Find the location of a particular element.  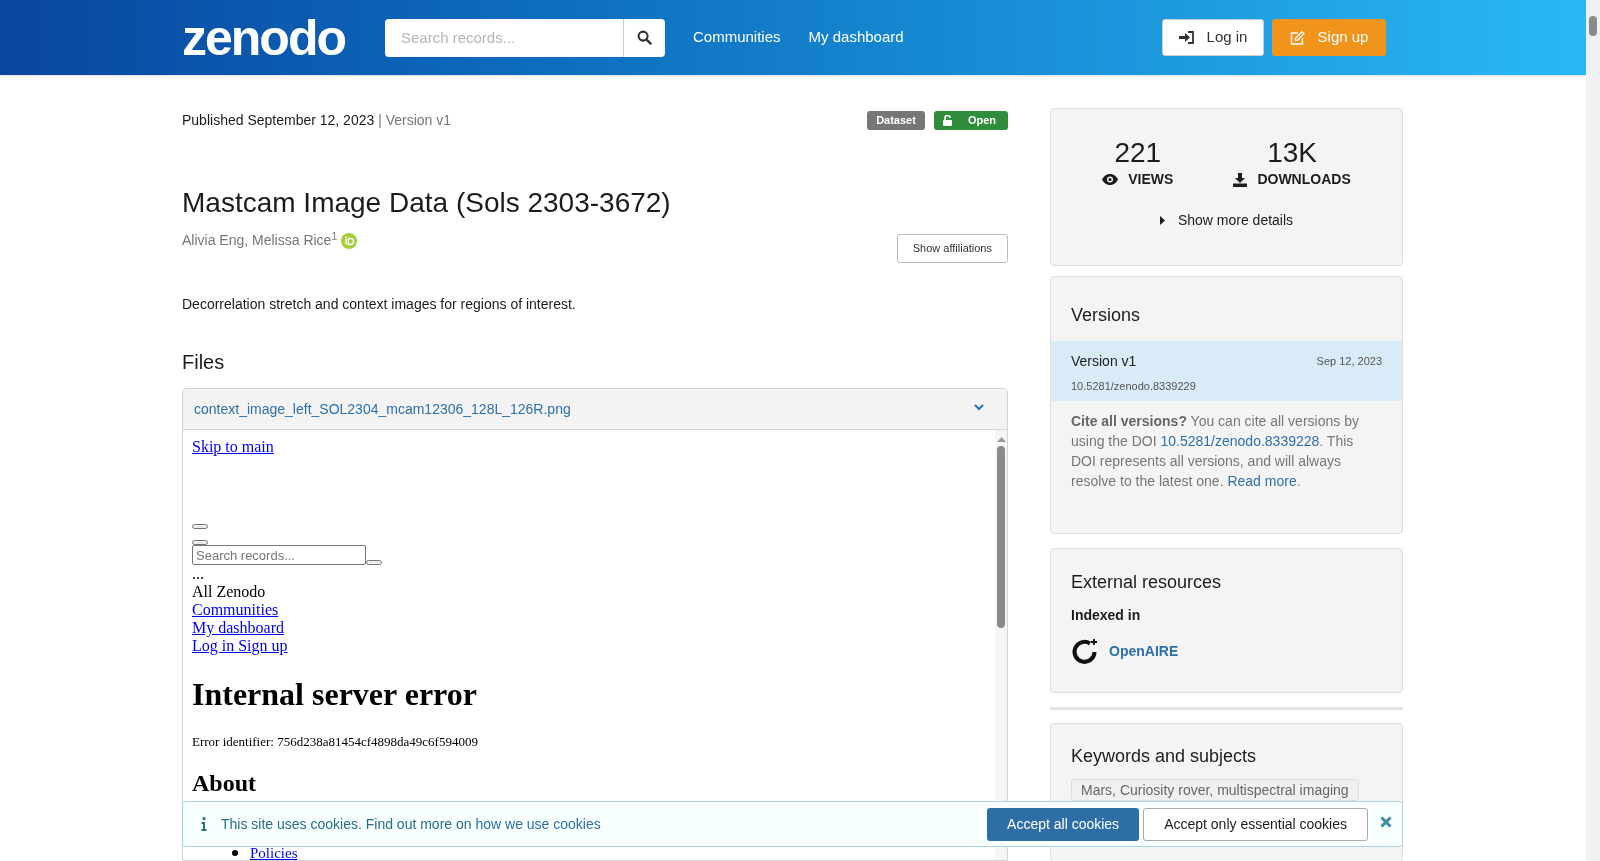

bullet-icon is located at coordinates (235, 853).